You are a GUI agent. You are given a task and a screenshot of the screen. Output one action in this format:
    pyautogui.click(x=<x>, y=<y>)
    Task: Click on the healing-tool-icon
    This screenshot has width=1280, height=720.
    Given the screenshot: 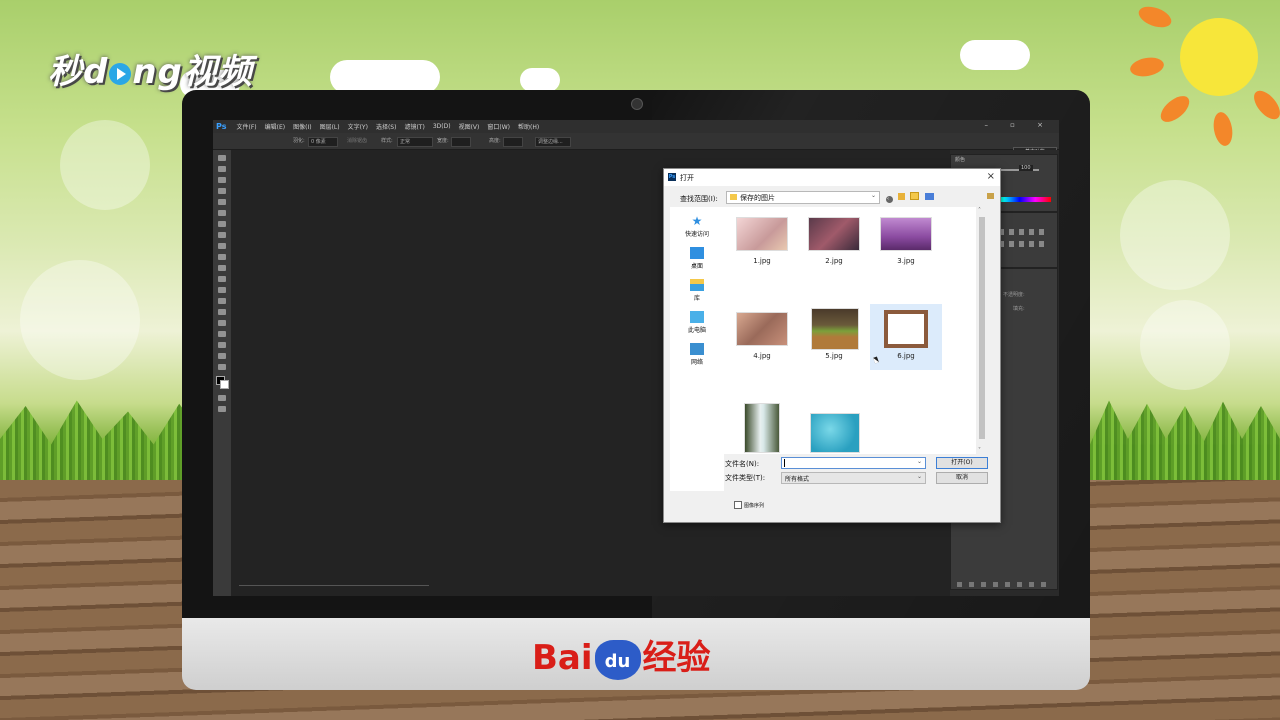 What is the action you would take?
    pyautogui.click(x=222, y=224)
    